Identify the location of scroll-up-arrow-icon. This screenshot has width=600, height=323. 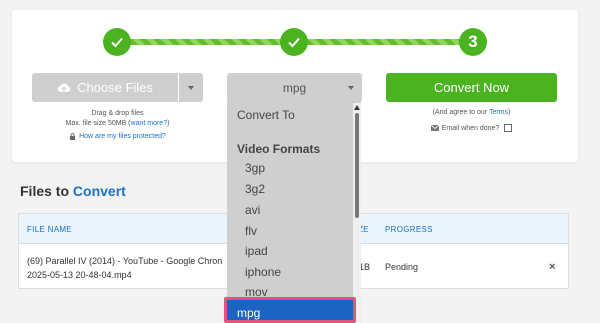
(357, 107).